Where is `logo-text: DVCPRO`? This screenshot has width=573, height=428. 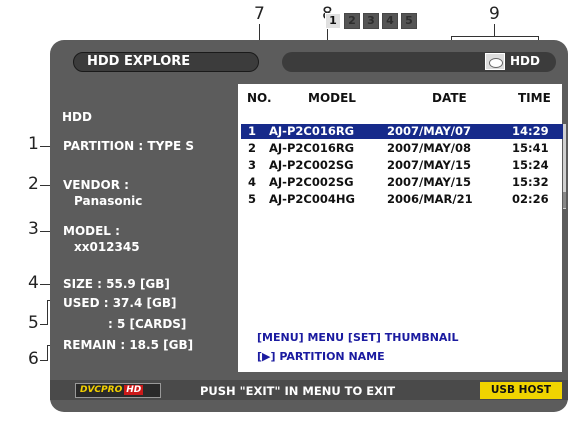
logo-text: DVCPRO is located at coordinates (101, 390).